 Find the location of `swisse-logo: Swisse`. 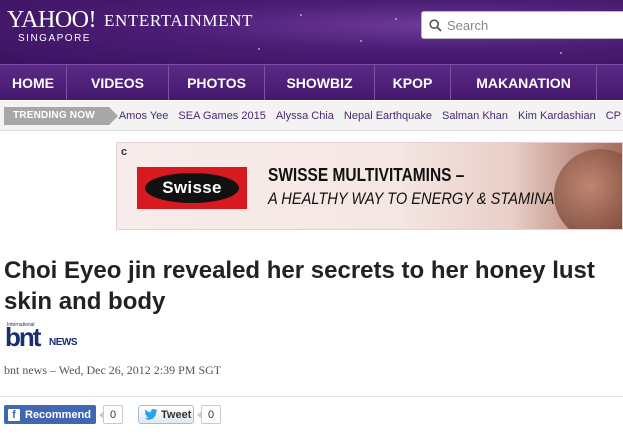

swisse-logo: Swisse is located at coordinates (192, 188).